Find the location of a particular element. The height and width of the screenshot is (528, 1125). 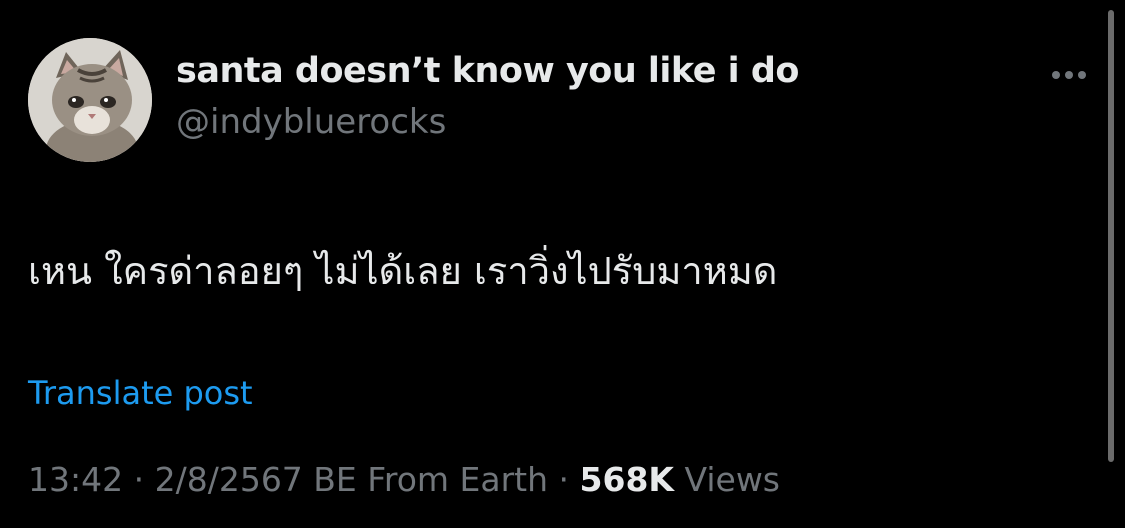

kitten-avatar-icon is located at coordinates (90, 100).